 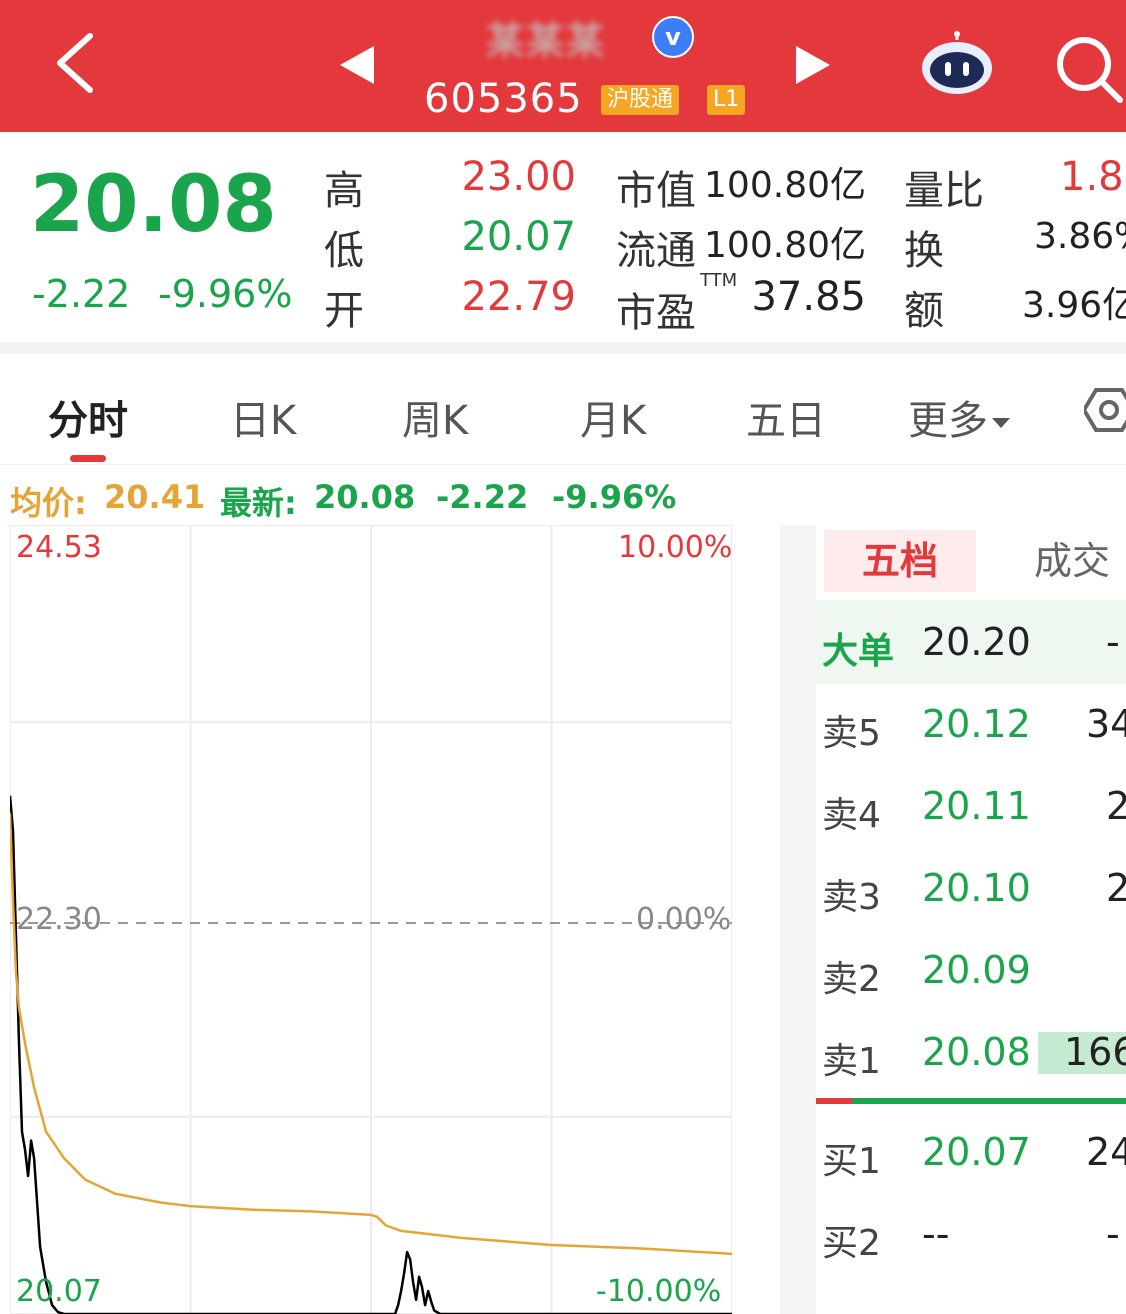 What do you see at coordinates (613, 417) in the screenshot?
I see `tab-monthly-k: 月K` at bounding box center [613, 417].